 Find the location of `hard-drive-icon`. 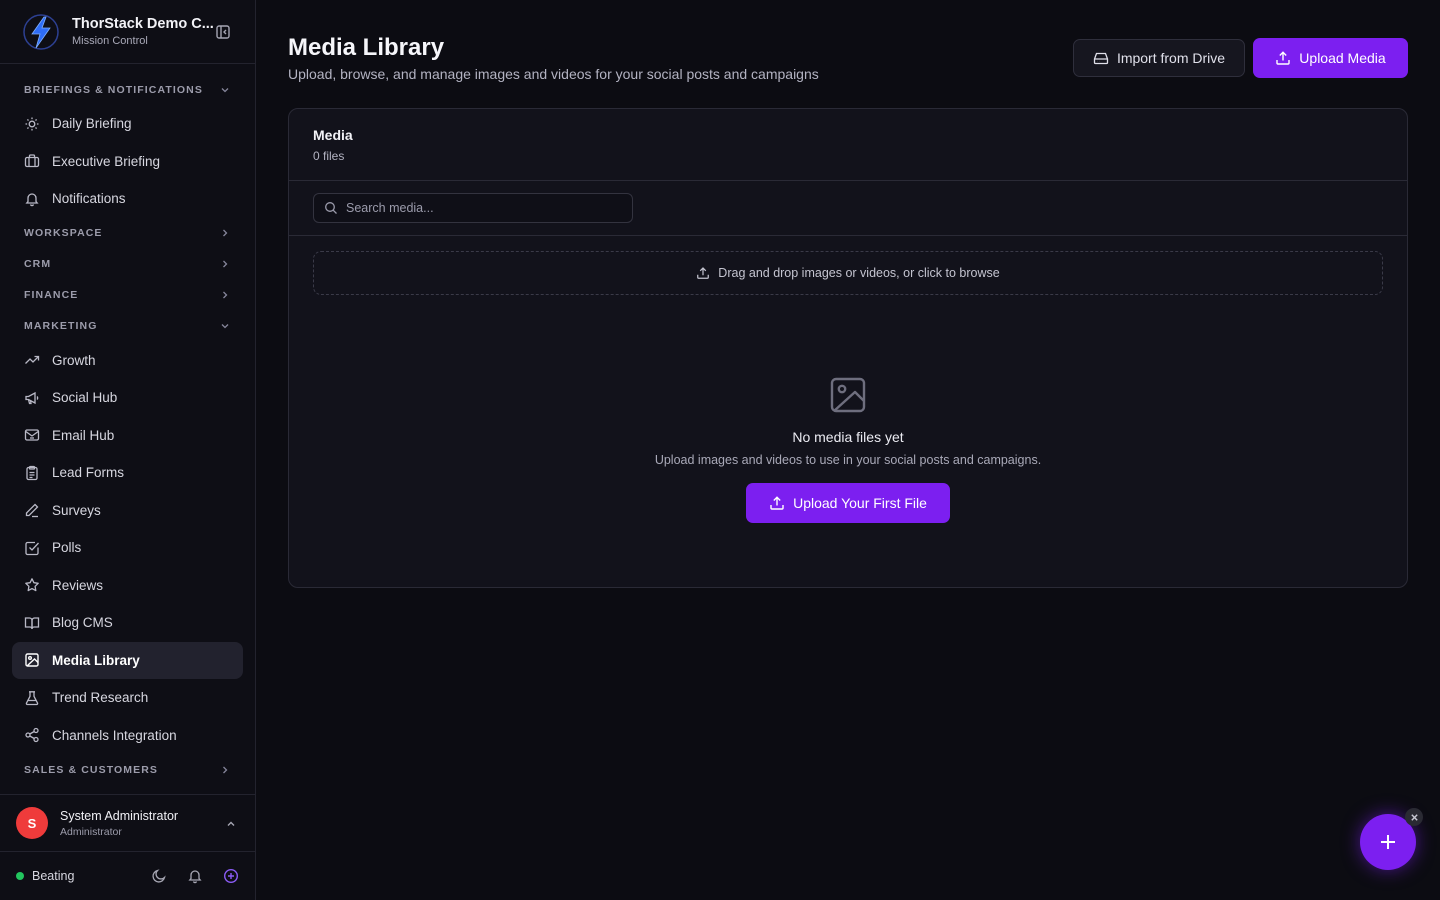

hard-drive-icon is located at coordinates (1101, 58).